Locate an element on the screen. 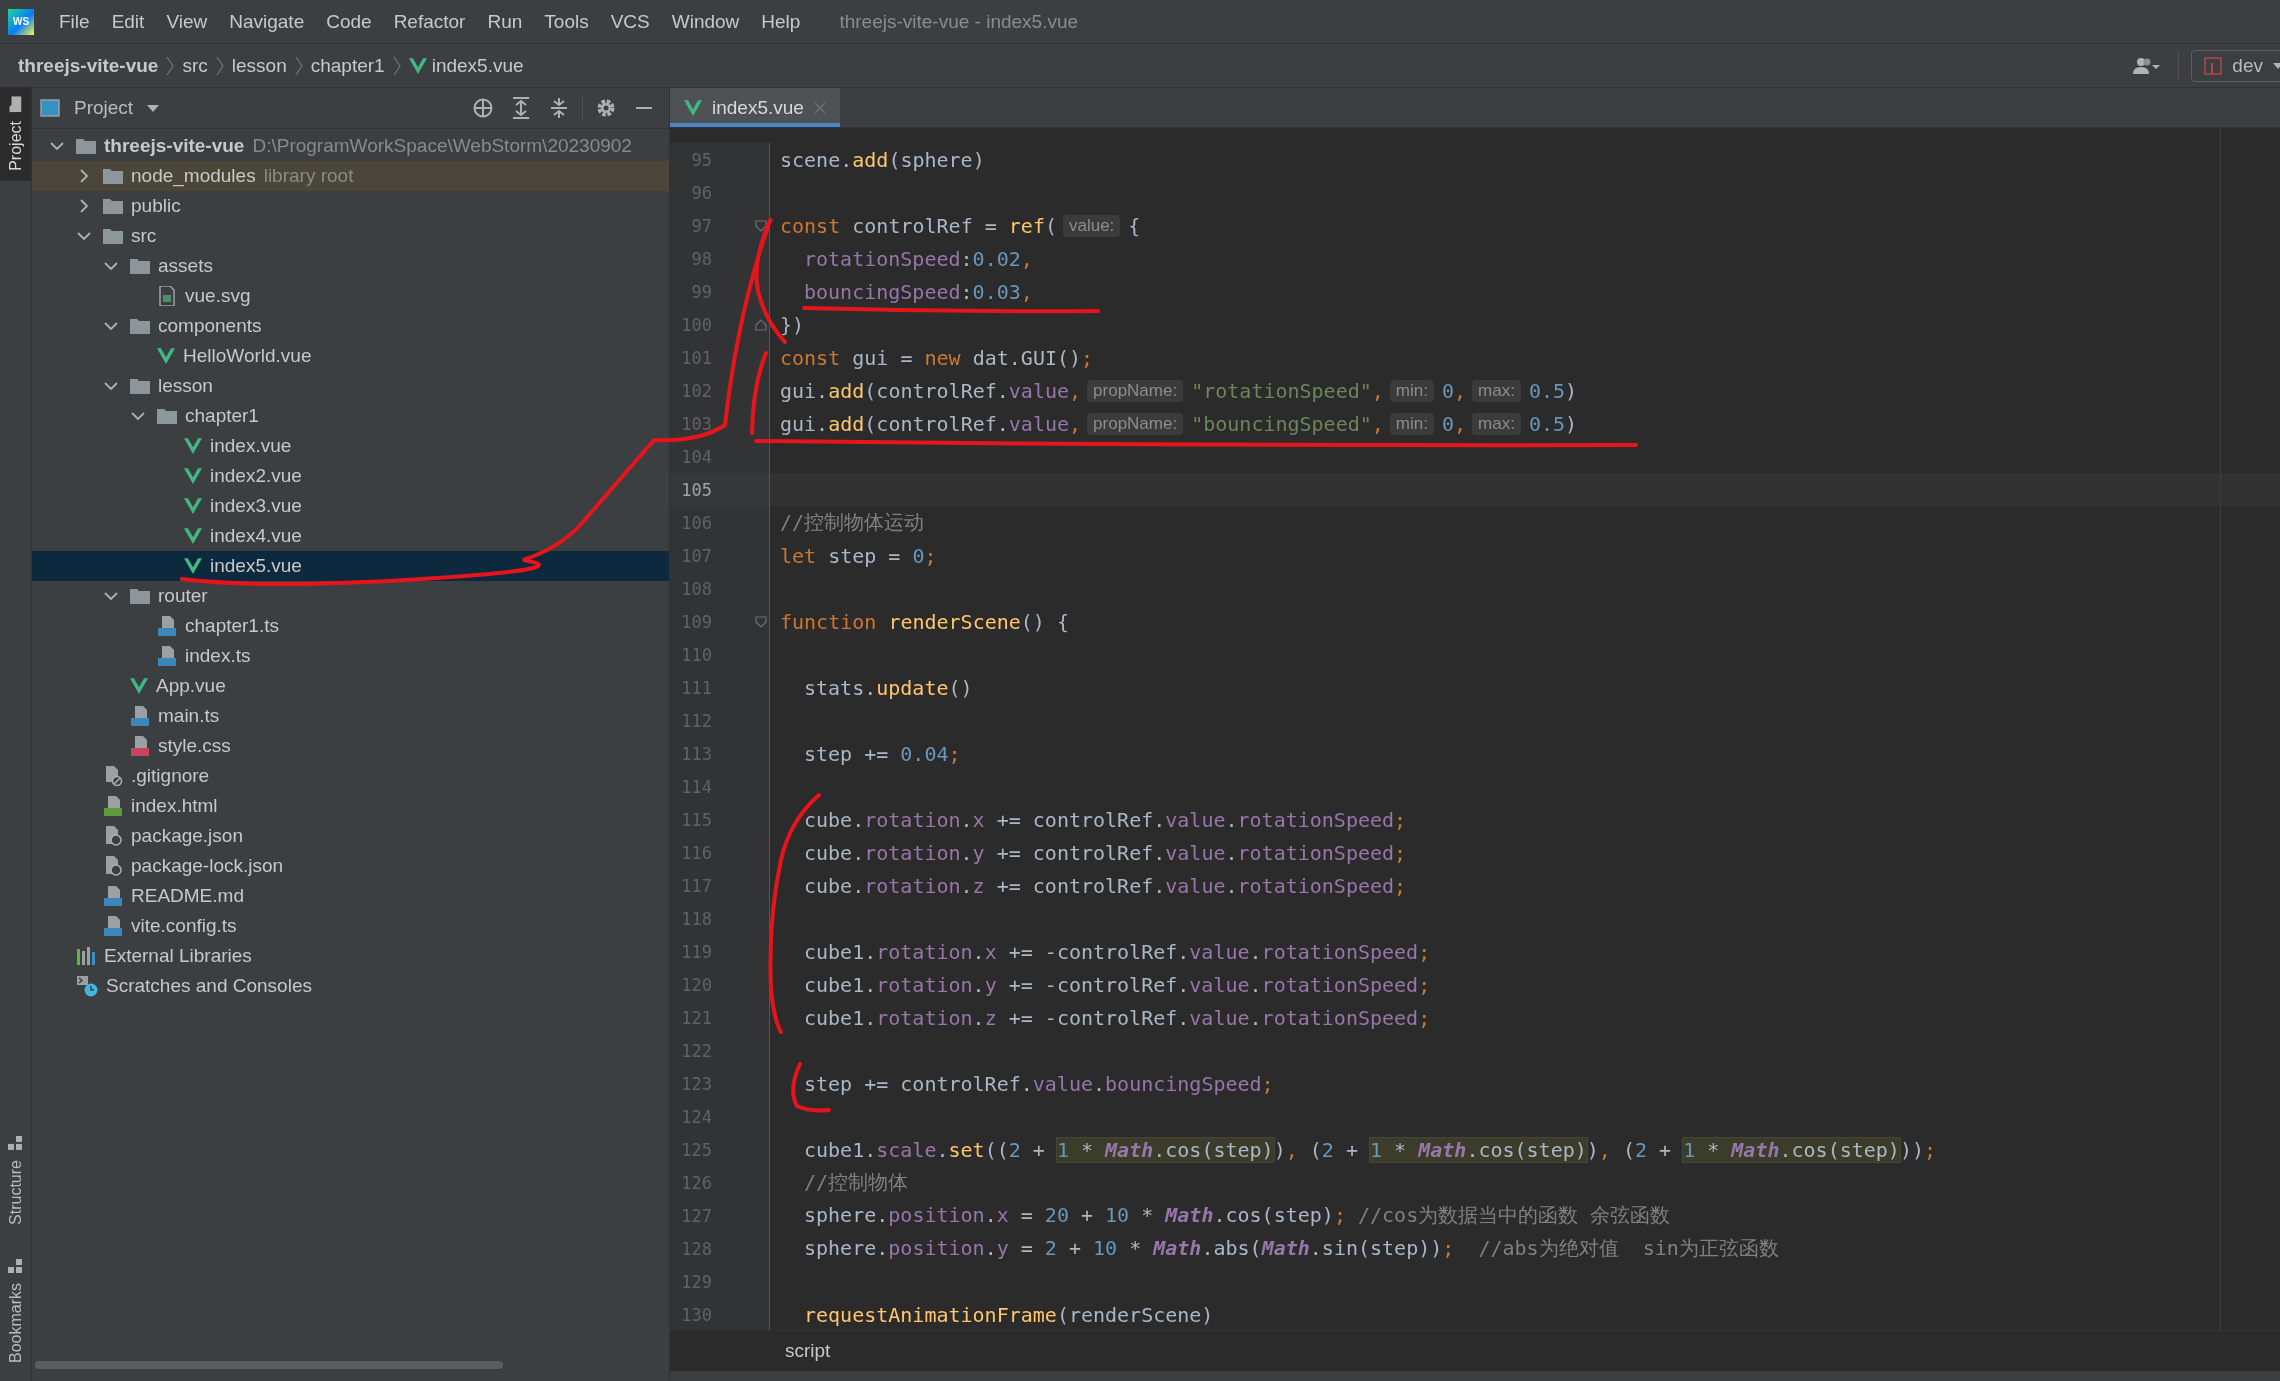 This screenshot has width=2280, height=1381. code-text: scene.add(sphere) is located at coordinates (882, 159).